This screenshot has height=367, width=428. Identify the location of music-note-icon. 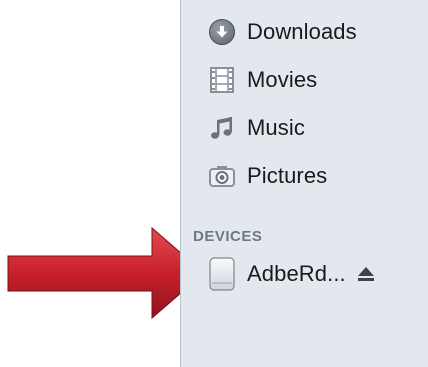
(222, 128).